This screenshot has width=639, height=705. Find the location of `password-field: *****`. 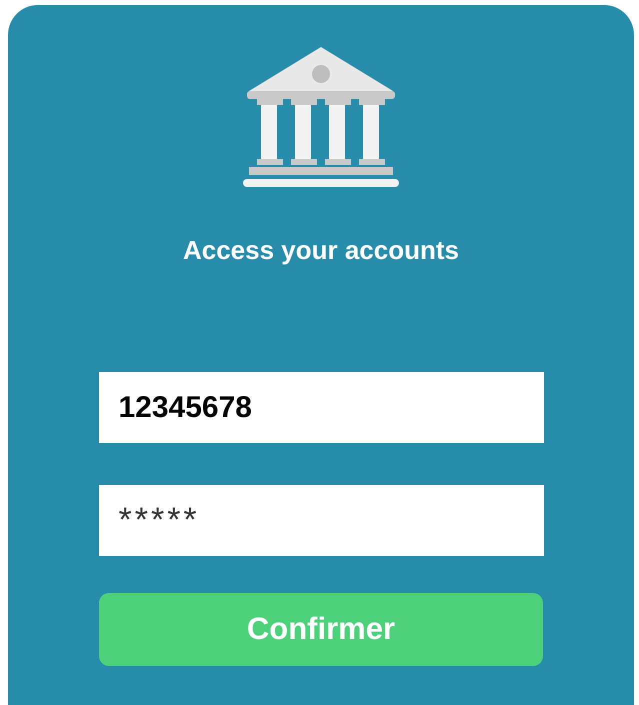

password-field: ***** is located at coordinates (321, 520).